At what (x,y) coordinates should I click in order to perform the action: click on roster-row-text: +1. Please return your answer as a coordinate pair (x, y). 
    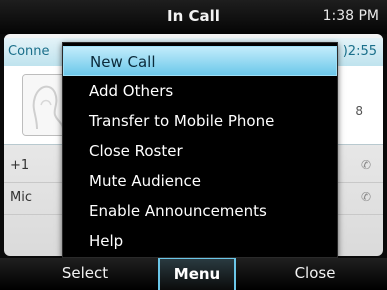
    Looking at the image, I should click on (20, 165).